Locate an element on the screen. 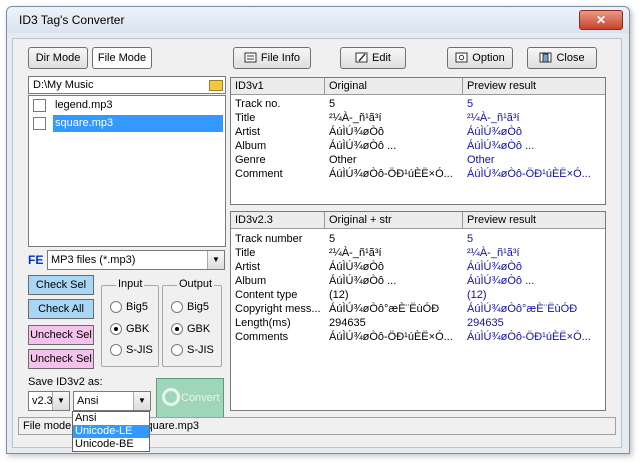  table-row: Content type (12) (12) is located at coordinates (418, 295).